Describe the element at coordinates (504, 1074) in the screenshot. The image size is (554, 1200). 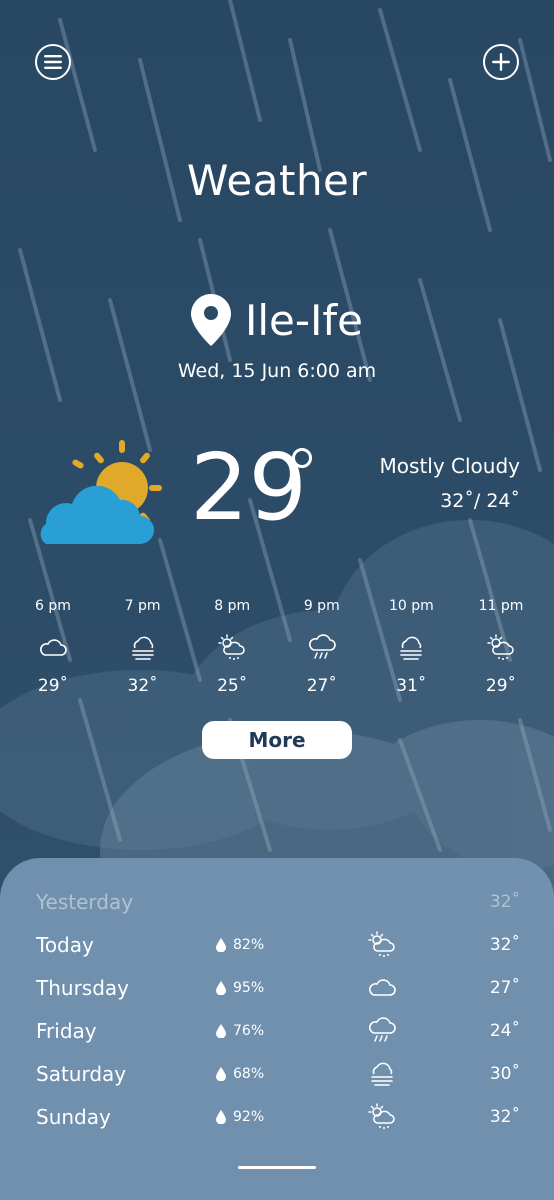
I see `day-temperature: 30˚` at that location.